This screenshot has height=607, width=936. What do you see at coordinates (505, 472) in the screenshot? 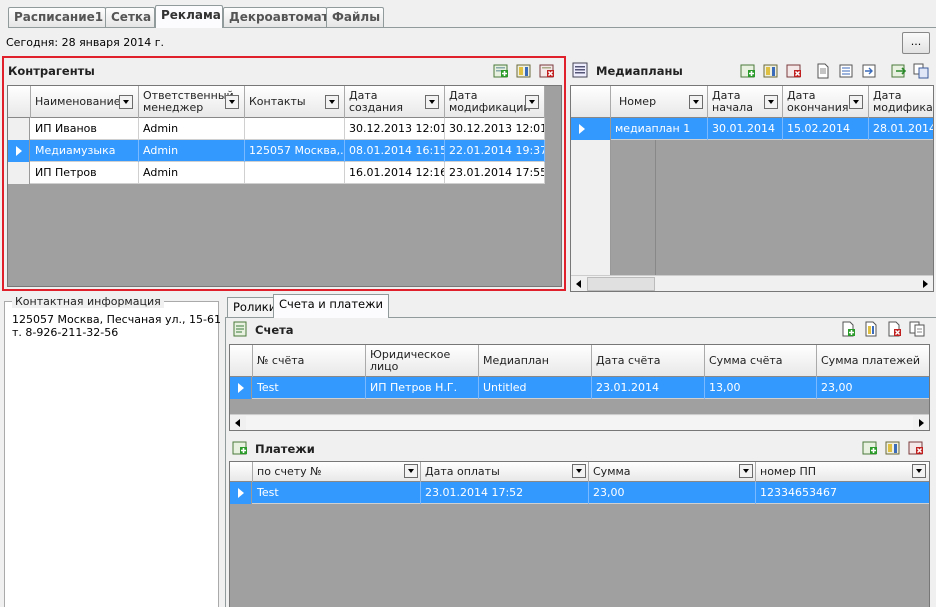
I see `payments-col-date: Дата оплаты` at bounding box center [505, 472].